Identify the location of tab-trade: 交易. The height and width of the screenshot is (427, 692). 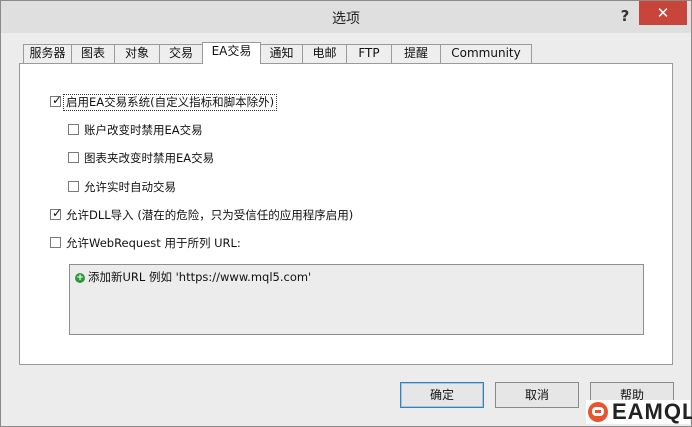
(181, 53).